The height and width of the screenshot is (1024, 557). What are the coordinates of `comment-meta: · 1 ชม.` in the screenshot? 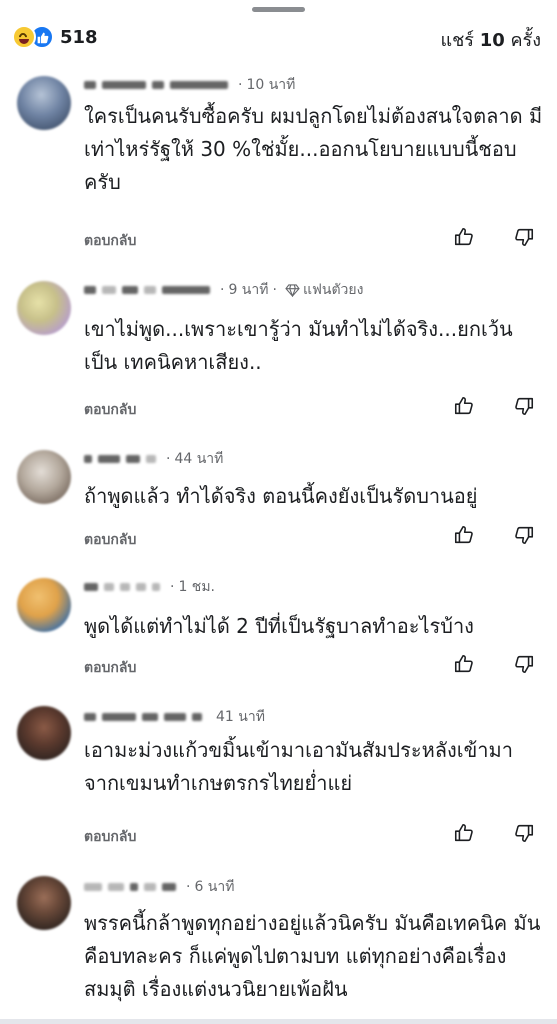 It's located at (149, 587).